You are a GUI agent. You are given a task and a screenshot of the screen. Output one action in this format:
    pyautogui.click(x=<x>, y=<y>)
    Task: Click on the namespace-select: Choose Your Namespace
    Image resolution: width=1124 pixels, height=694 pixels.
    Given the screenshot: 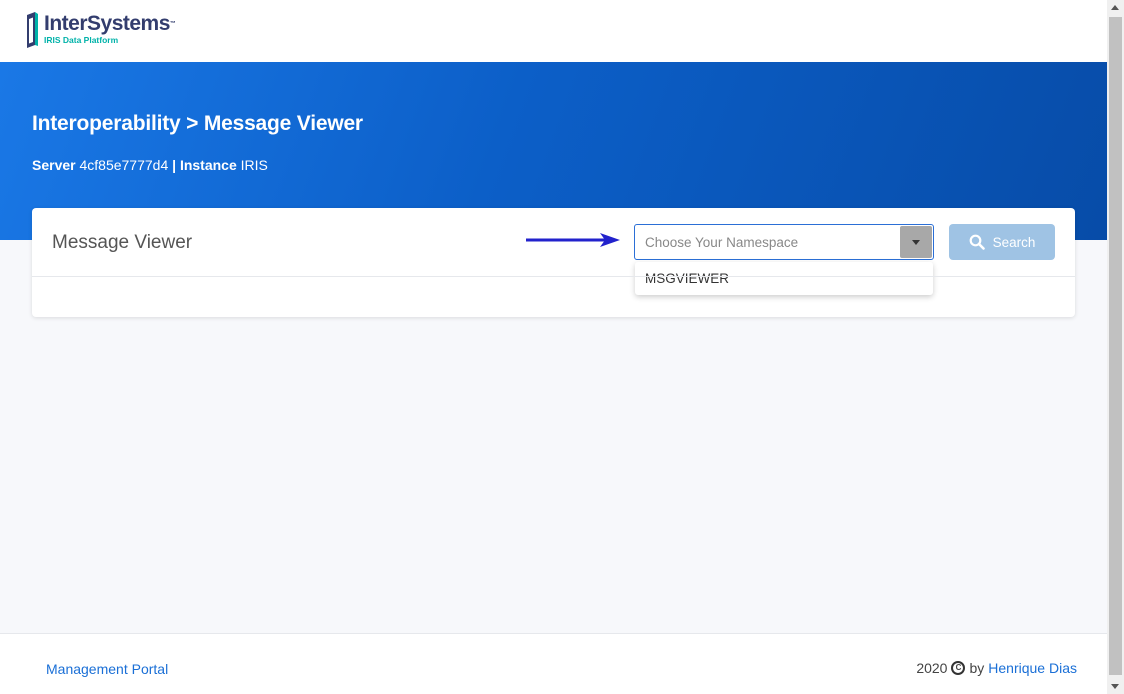 What is the action you would take?
    pyautogui.click(x=784, y=242)
    